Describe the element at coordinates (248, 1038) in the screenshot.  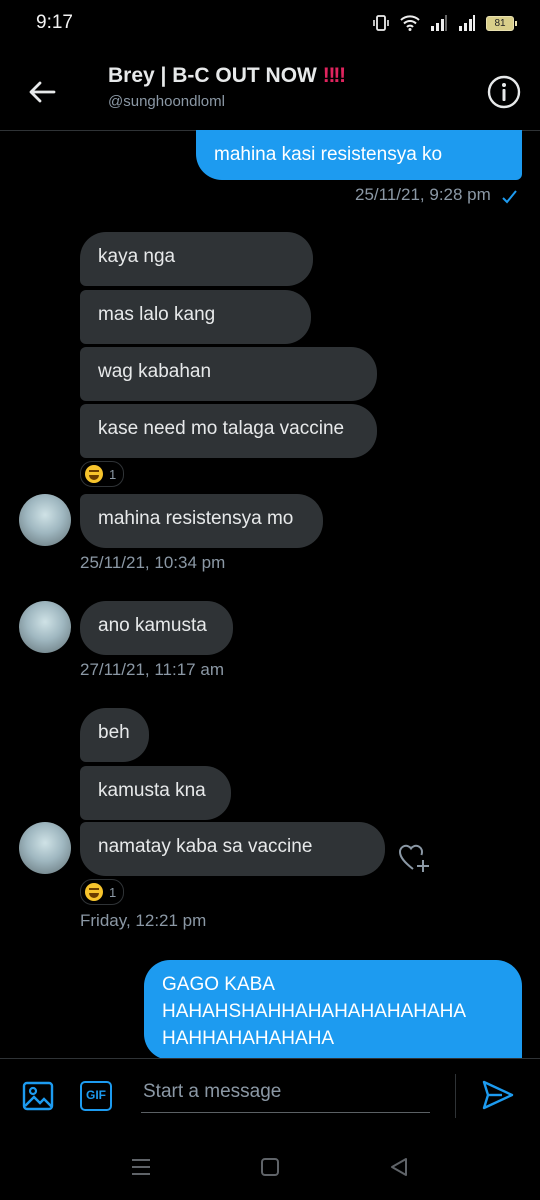
I see `message-text-line: HAHHAHAHAHAHA` at that location.